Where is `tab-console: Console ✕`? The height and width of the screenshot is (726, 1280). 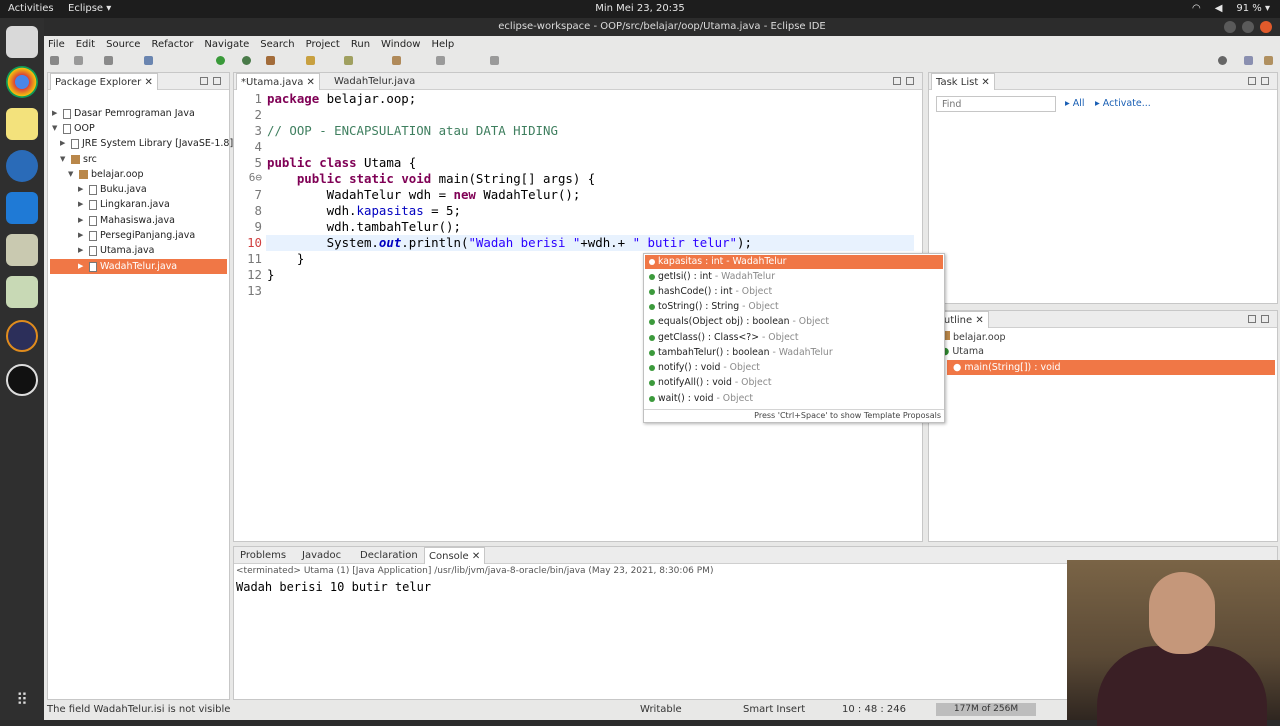 tab-console: Console ✕ is located at coordinates (455, 555).